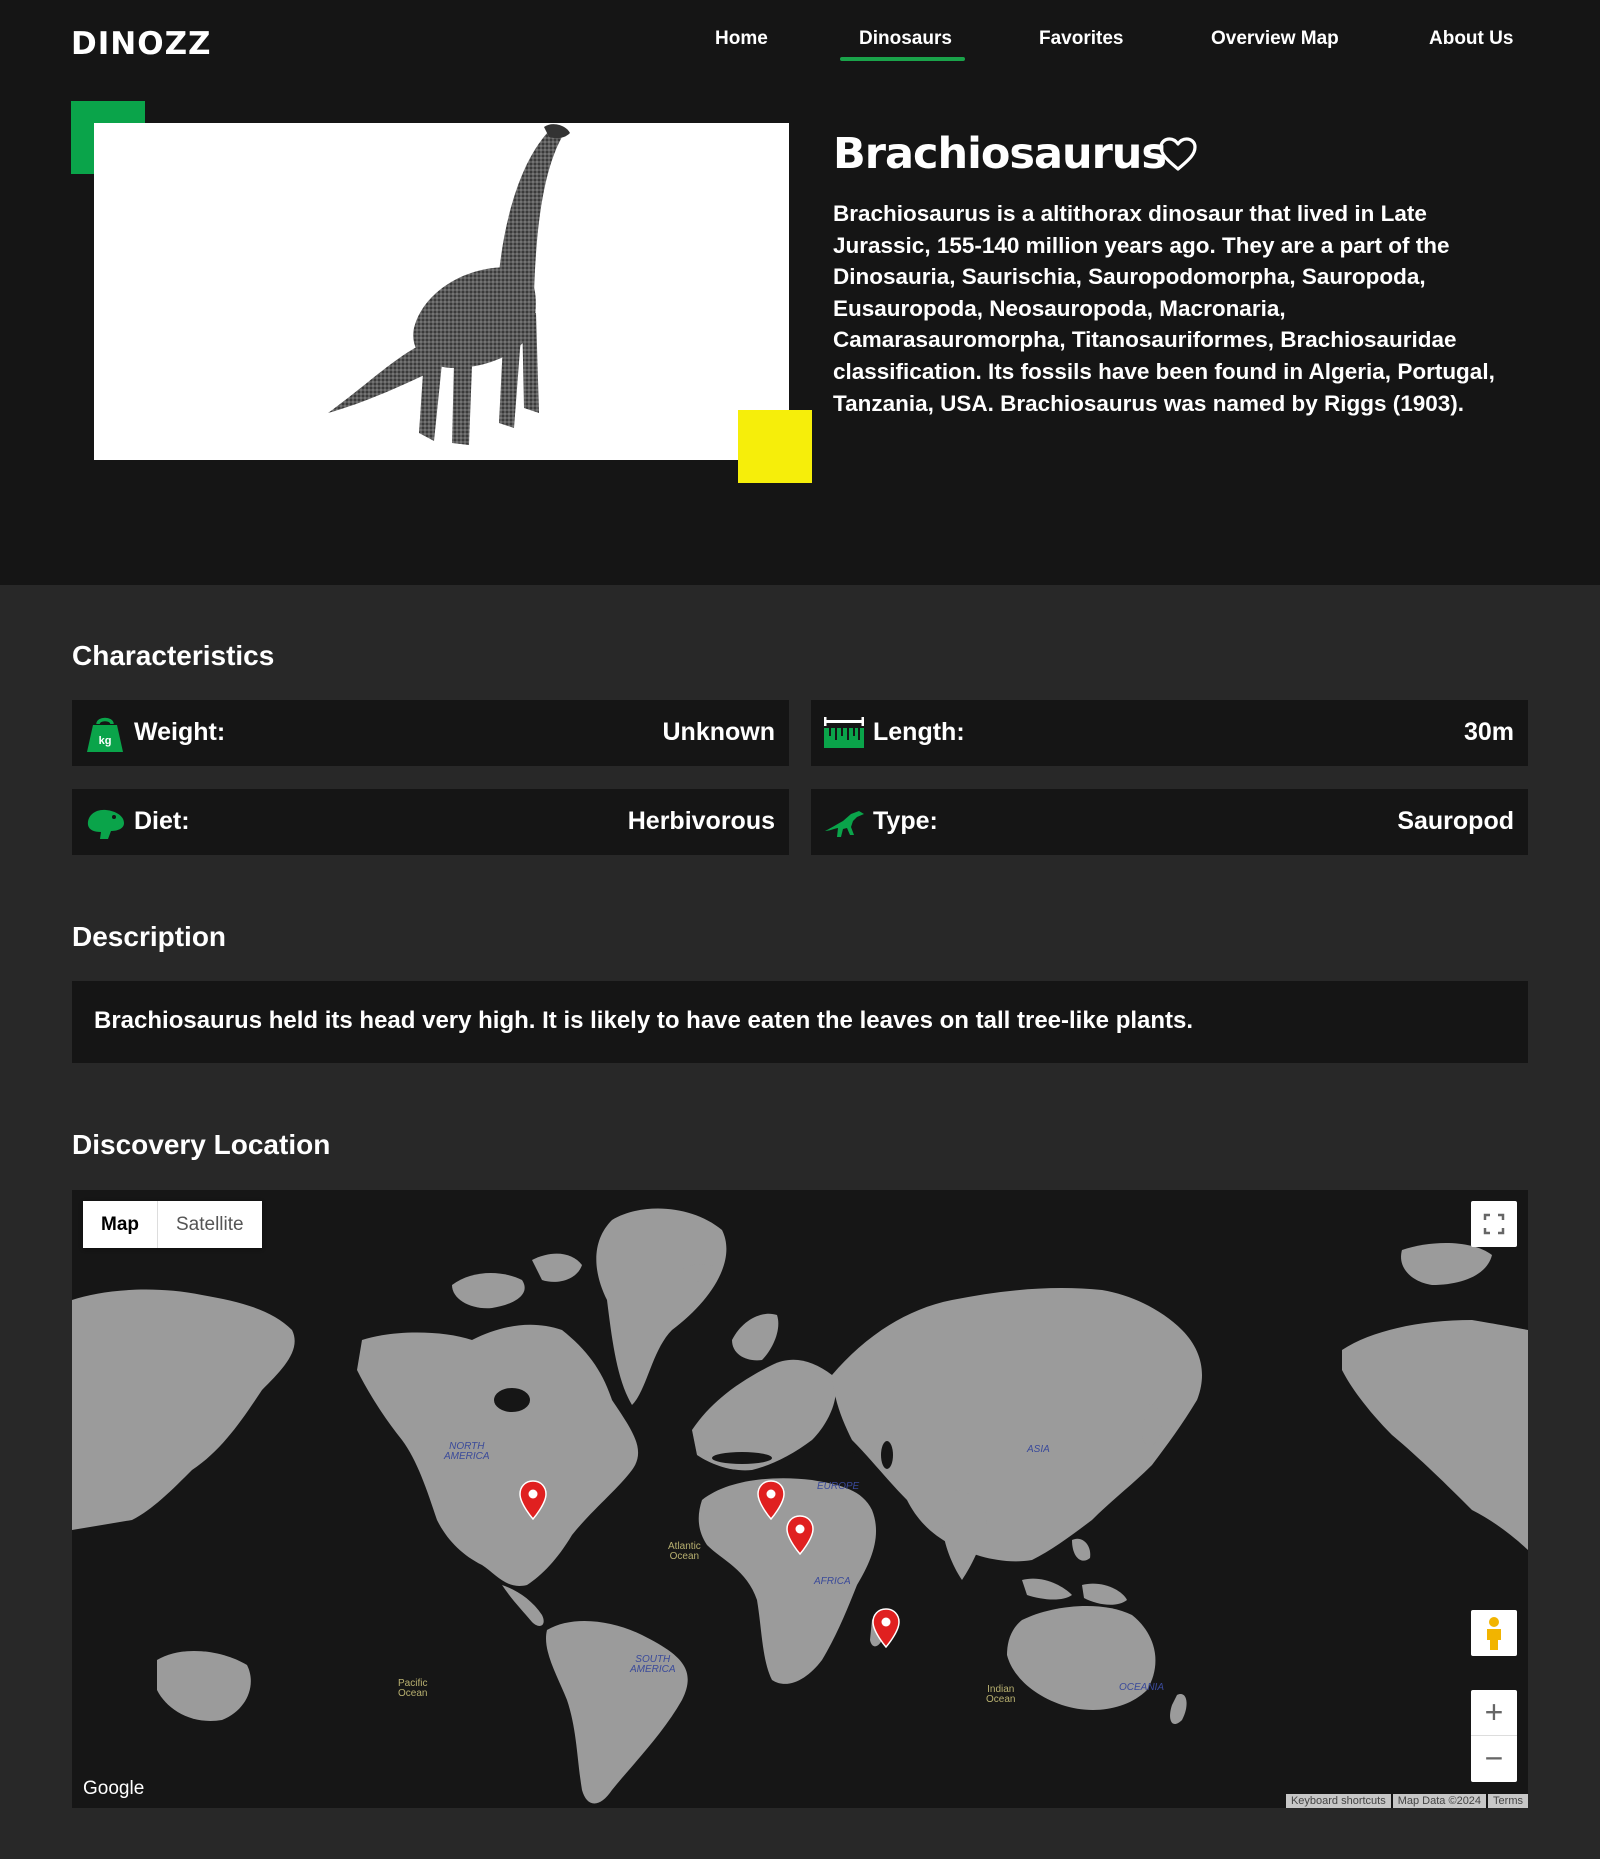 The height and width of the screenshot is (1859, 1600). I want to click on keyboard-shortcuts-link: Keyboard shortcuts, so click(1338, 1801).